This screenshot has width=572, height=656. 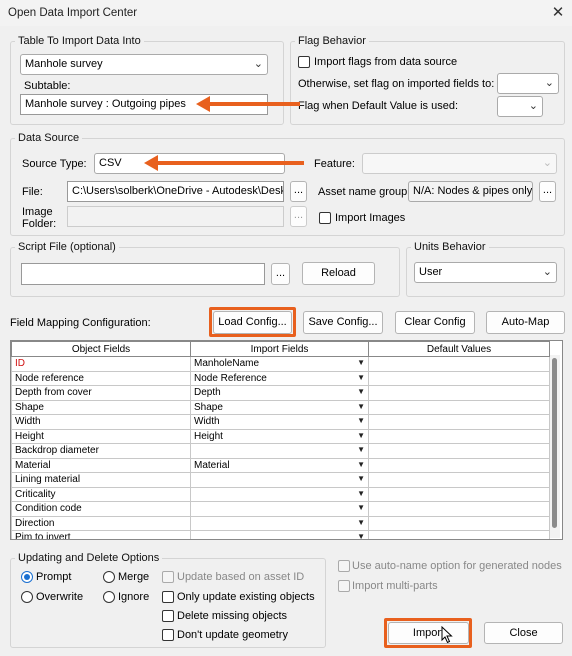 I want to click on asset-name-label: Asset name group:, so click(x=364, y=192).